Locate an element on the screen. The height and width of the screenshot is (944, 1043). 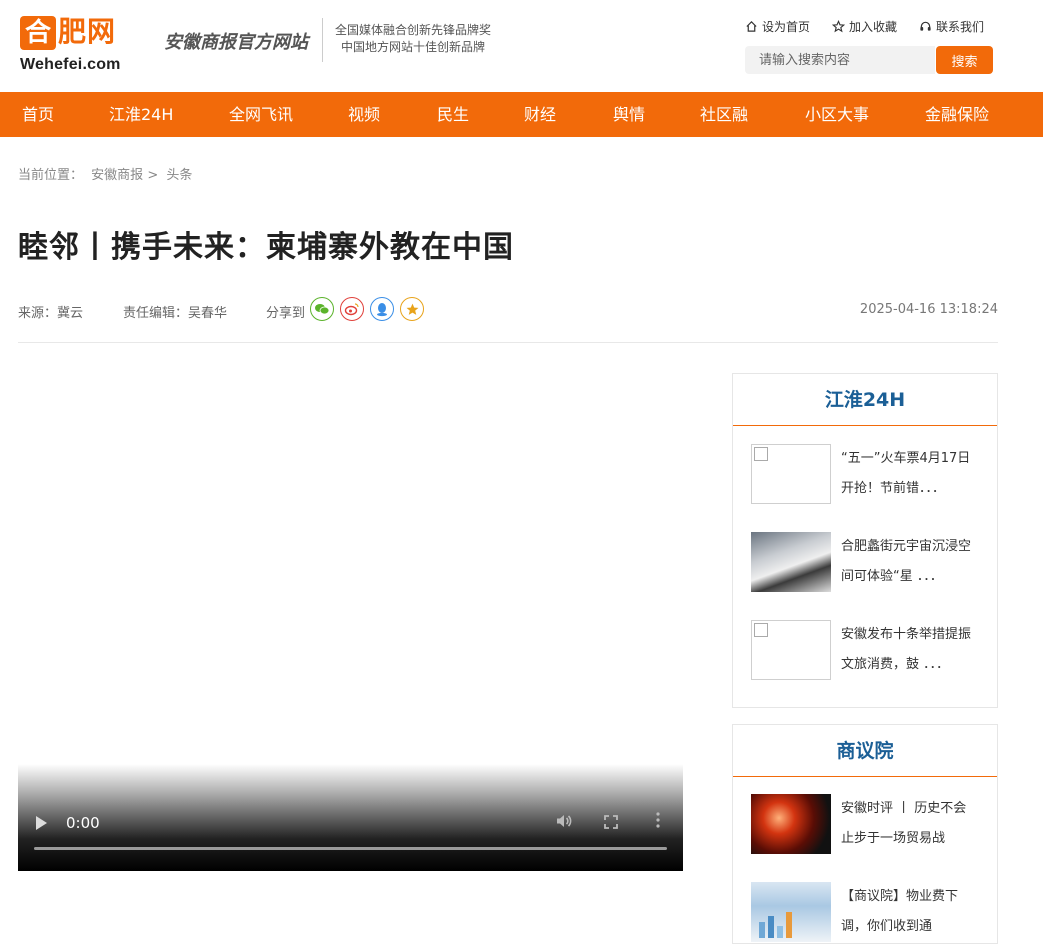
headset-icon is located at coordinates (925, 26).